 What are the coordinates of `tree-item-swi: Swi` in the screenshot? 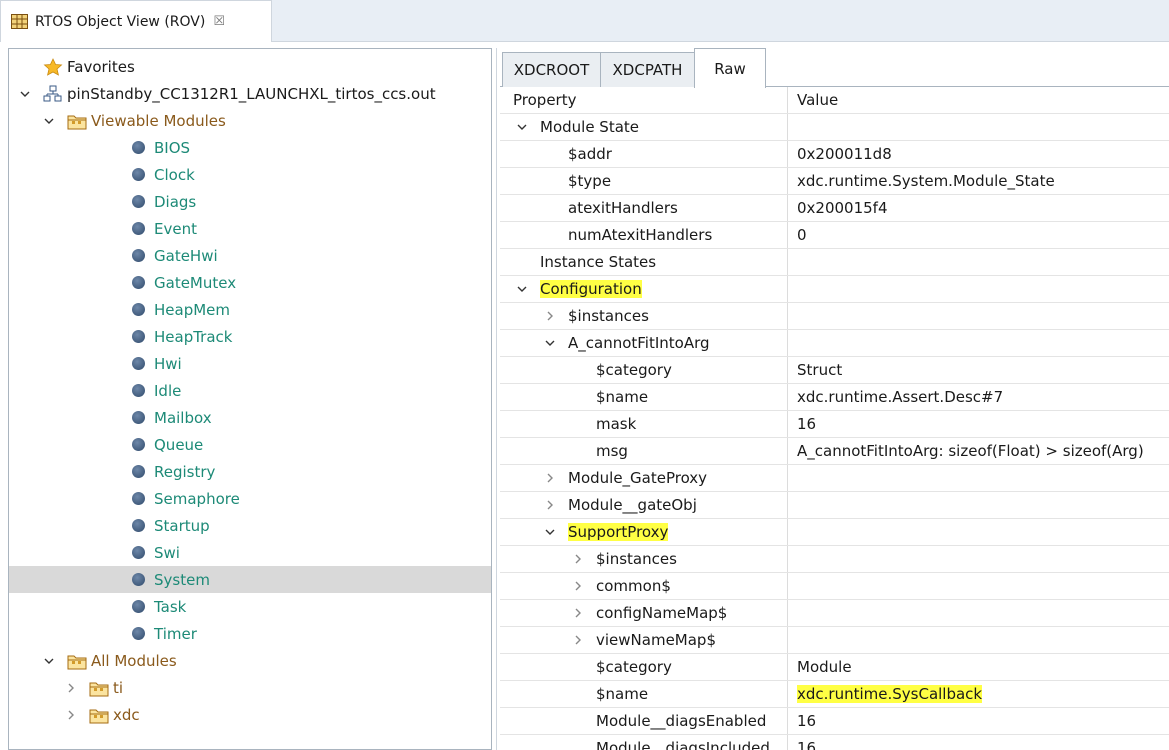 It's located at (250, 552).